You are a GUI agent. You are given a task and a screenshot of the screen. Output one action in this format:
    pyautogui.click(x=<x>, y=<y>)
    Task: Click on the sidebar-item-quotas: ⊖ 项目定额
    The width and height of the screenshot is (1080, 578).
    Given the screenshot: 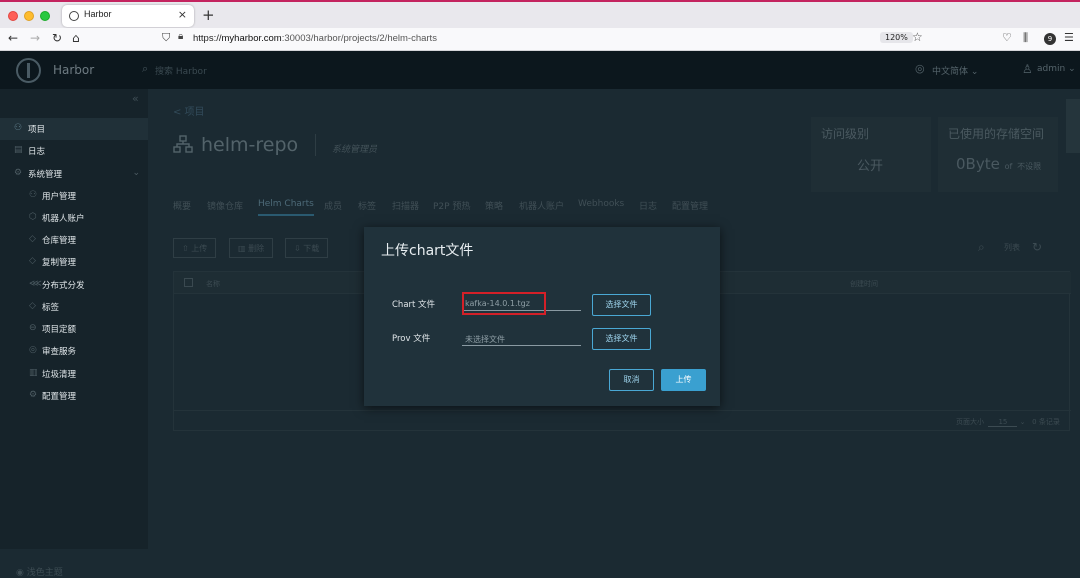 What is the action you would take?
    pyautogui.click(x=74, y=329)
    